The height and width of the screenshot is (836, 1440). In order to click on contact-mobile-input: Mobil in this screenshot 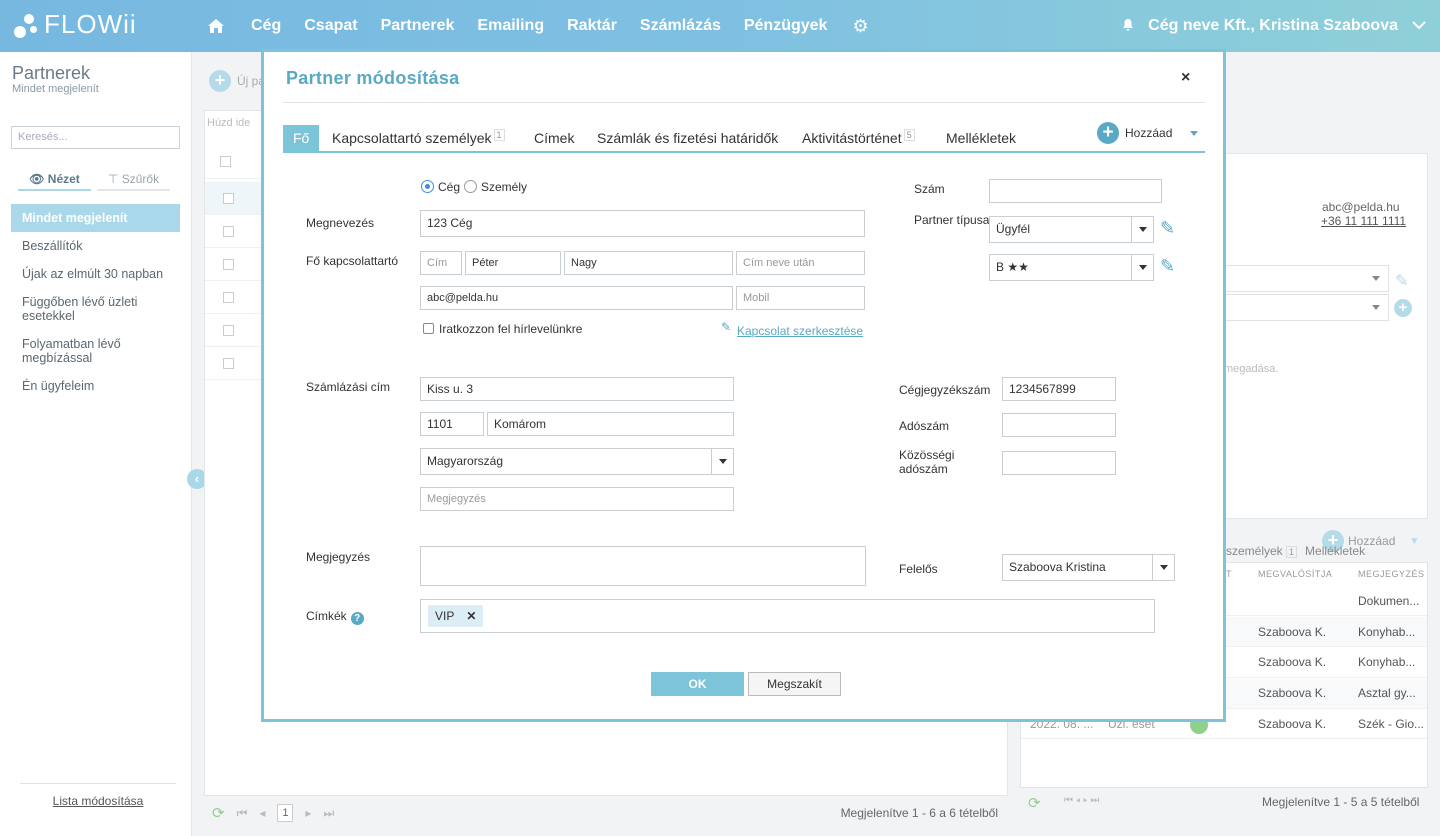, I will do `click(800, 298)`.